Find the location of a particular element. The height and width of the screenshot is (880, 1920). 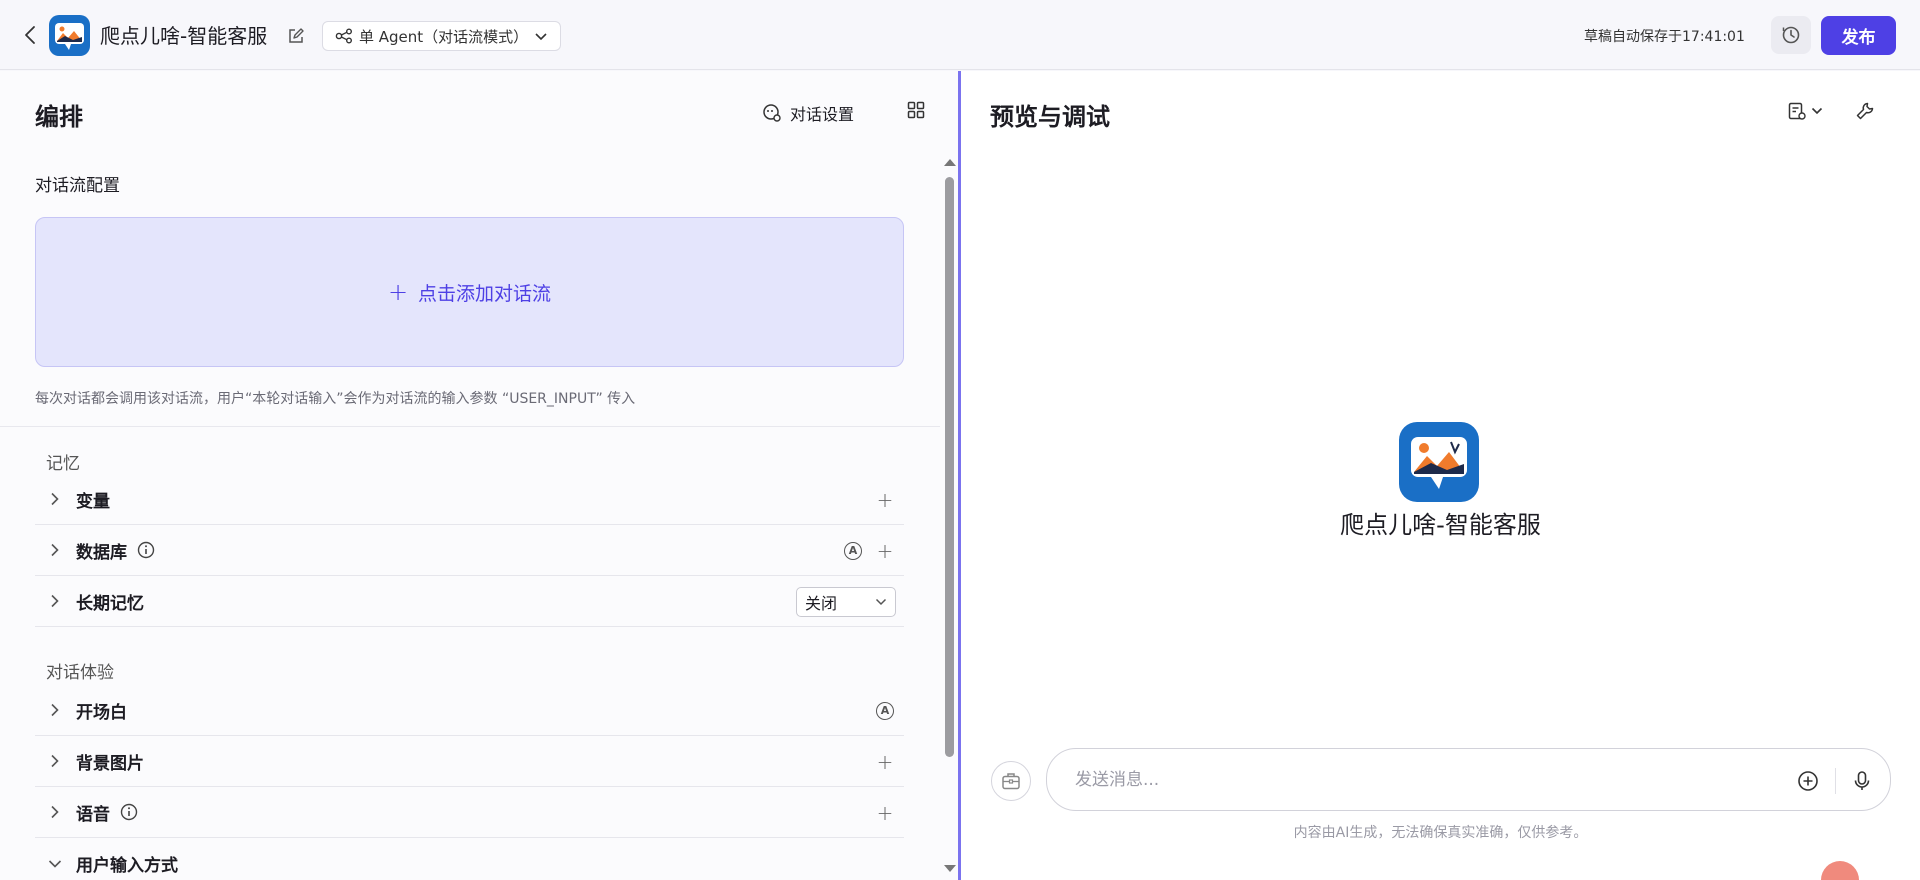

variables-label: 变量 is located at coordinates (93, 501).